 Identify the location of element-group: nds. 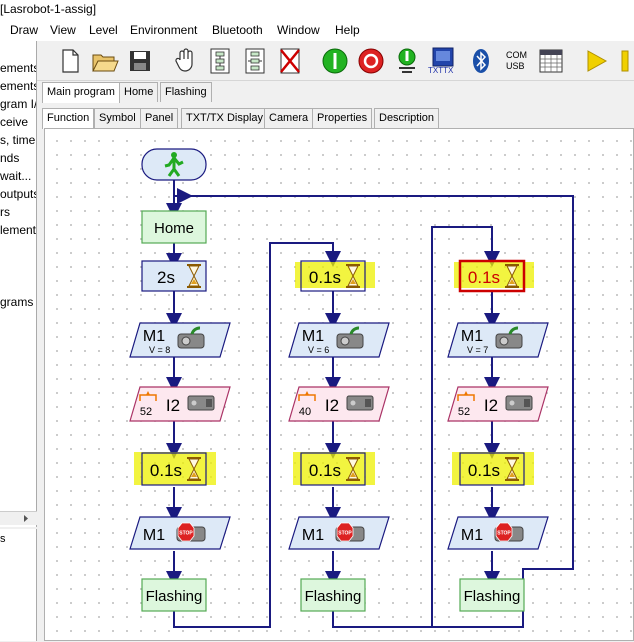
(9, 158).